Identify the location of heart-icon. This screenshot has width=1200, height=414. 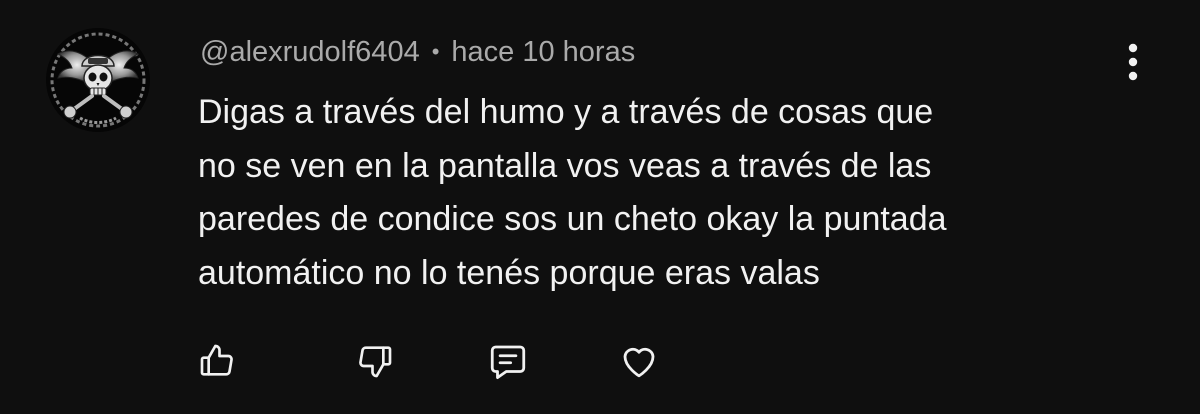
(639, 362).